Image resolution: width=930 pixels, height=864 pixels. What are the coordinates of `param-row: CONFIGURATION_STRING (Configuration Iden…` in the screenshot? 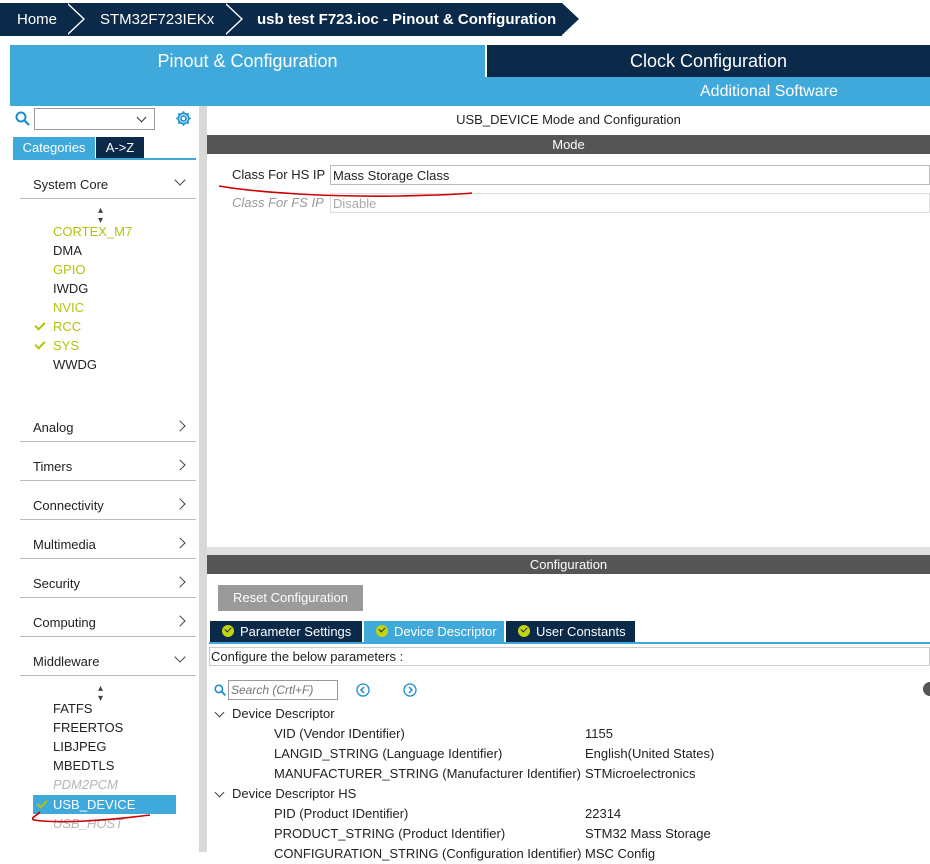 It's located at (428, 854).